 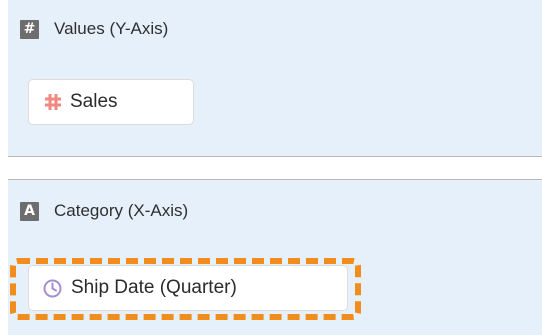 What do you see at coordinates (29, 29) in the screenshot?
I see `number-type-icon: #` at bounding box center [29, 29].